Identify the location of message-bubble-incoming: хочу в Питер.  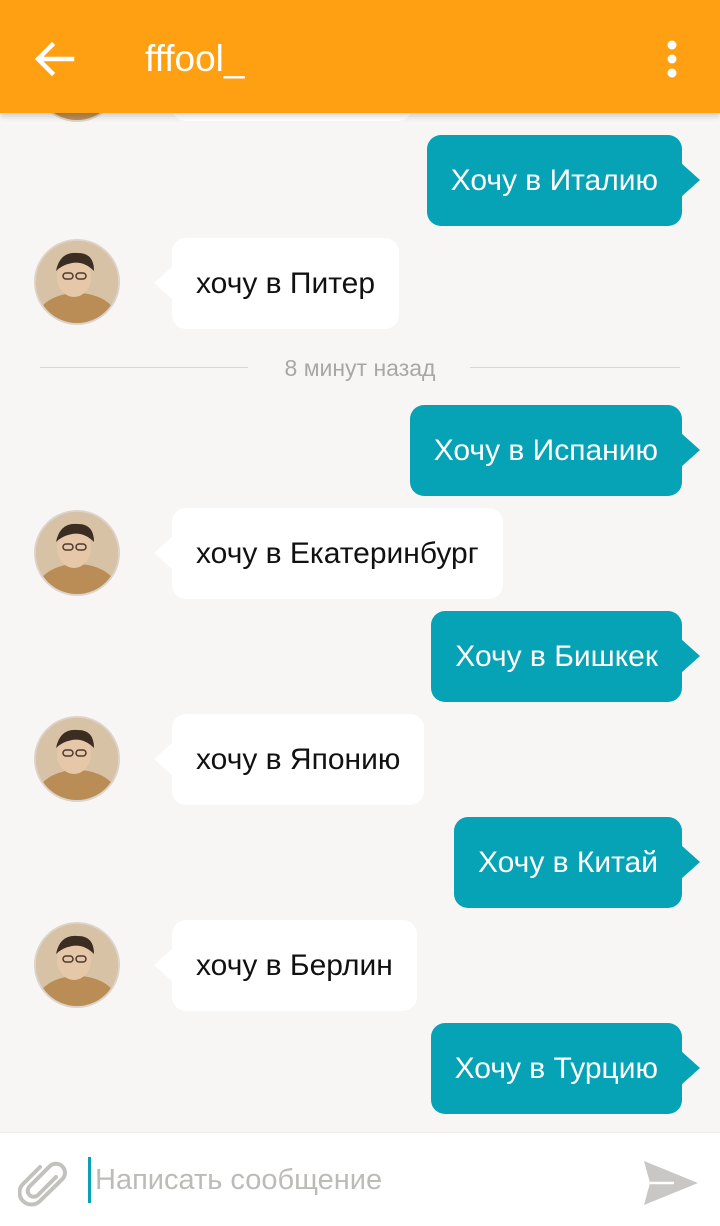
(276, 283).